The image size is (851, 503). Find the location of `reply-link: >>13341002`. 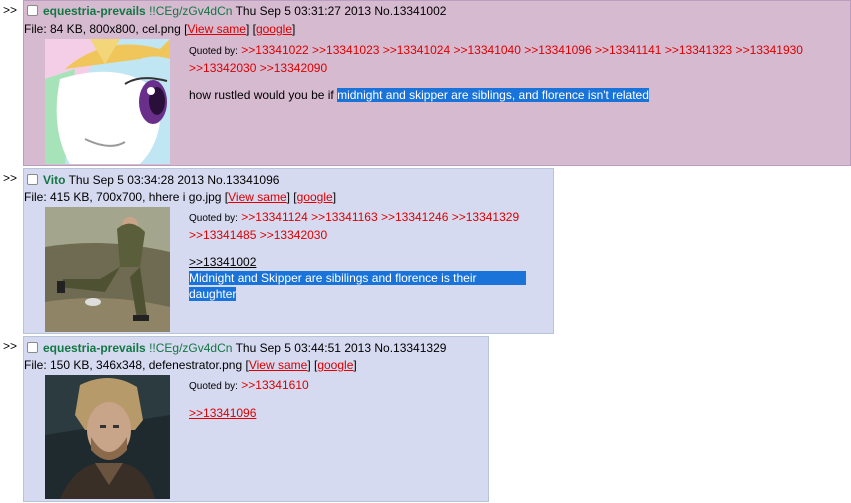

reply-link: >>13341002 is located at coordinates (222, 262).